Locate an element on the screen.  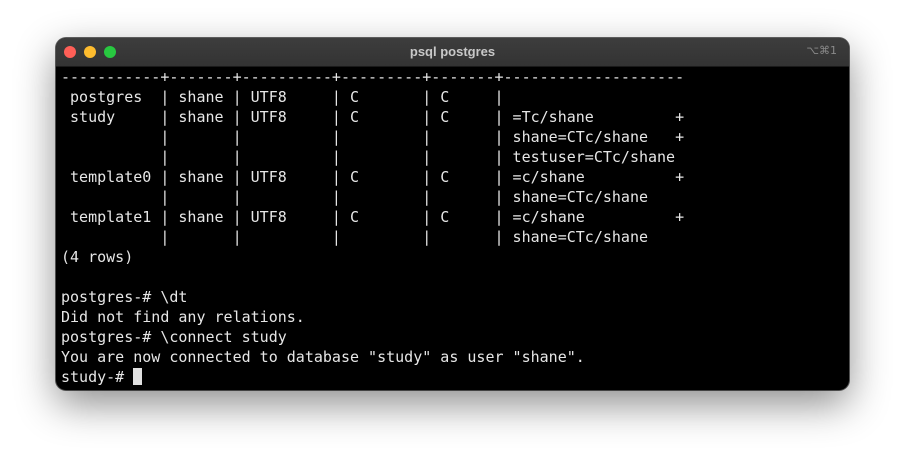
prompt-line: study-# is located at coordinates (102, 377).